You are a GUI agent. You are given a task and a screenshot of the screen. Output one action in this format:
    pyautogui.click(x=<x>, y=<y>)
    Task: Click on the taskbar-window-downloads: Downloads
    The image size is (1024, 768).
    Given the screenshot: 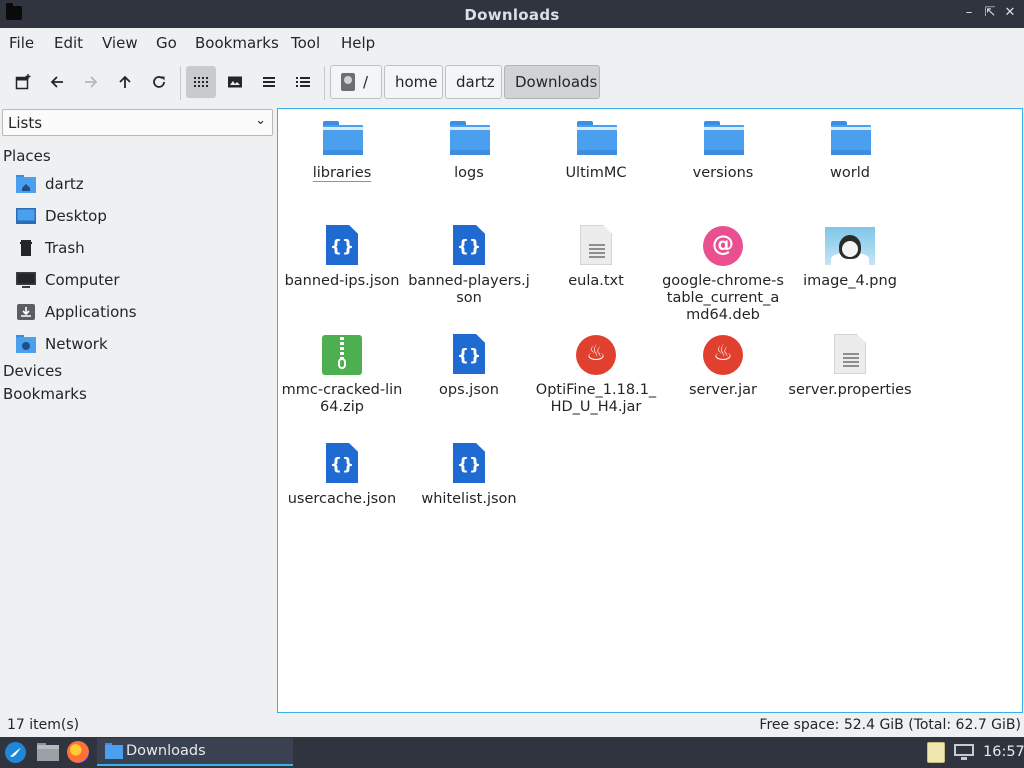 What is the action you would take?
    pyautogui.click(x=195, y=752)
    